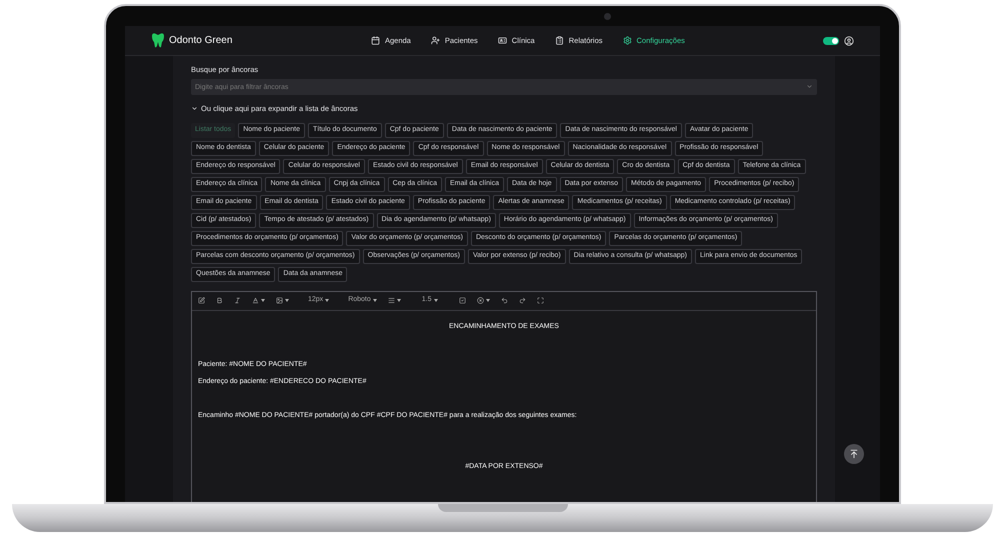 The width and height of the screenshot is (1000, 545). Describe the element at coordinates (435, 40) in the screenshot. I see `user-plus-icon` at that location.